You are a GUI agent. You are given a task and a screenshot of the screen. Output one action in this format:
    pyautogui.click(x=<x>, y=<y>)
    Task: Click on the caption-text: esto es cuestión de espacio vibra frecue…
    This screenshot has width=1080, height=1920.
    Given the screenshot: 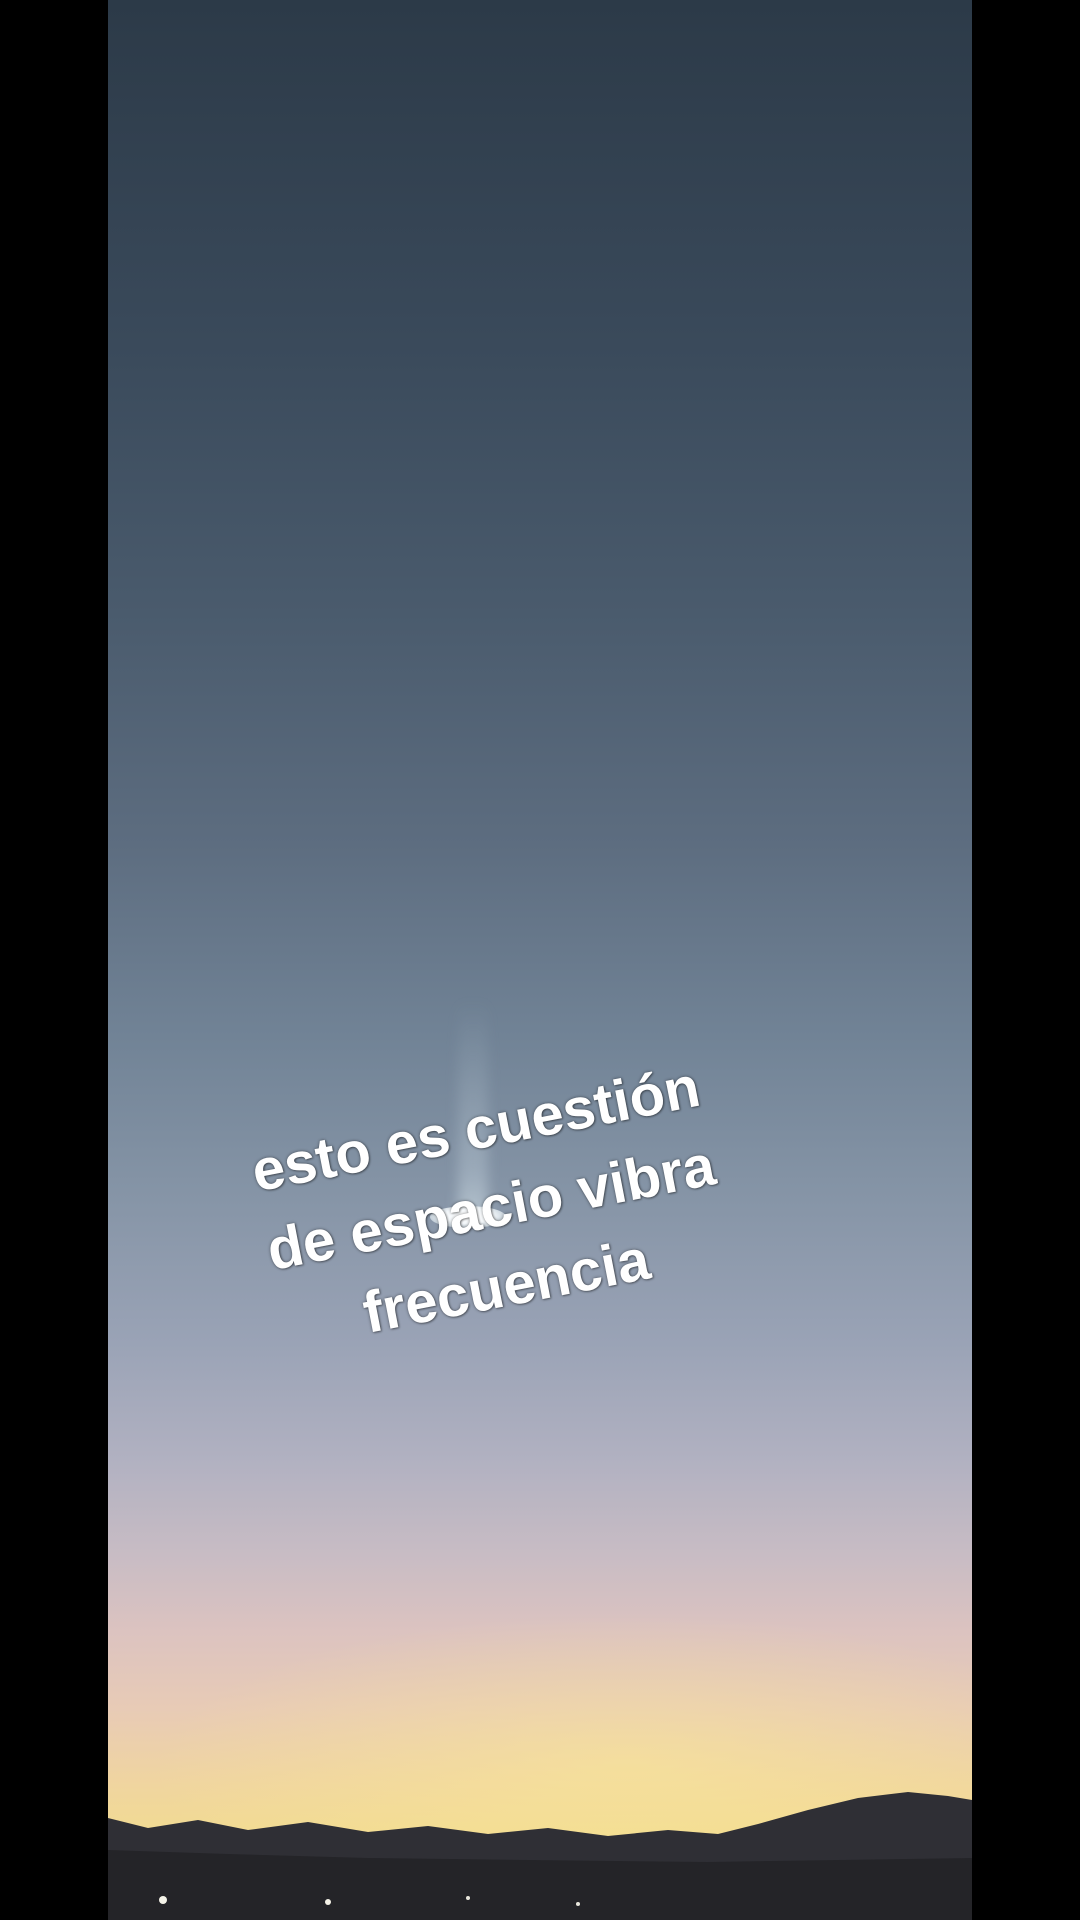 What is the action you would take?
    pyautogui.click(x=491, y=1208)
    